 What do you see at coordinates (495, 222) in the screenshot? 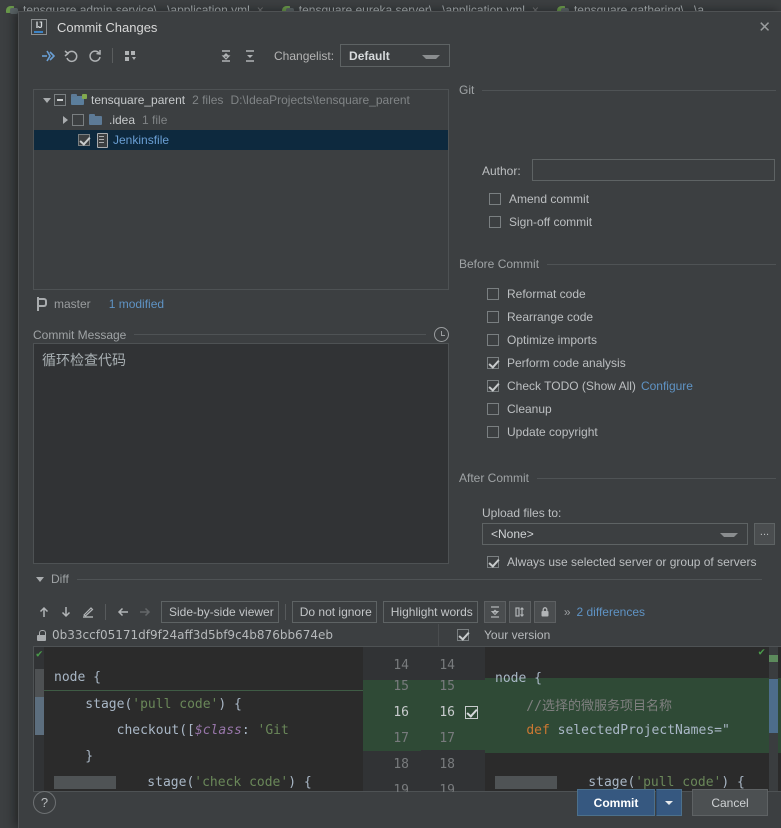
I see `sign-off-commit-checkbox` at bounding box center [495, 222].